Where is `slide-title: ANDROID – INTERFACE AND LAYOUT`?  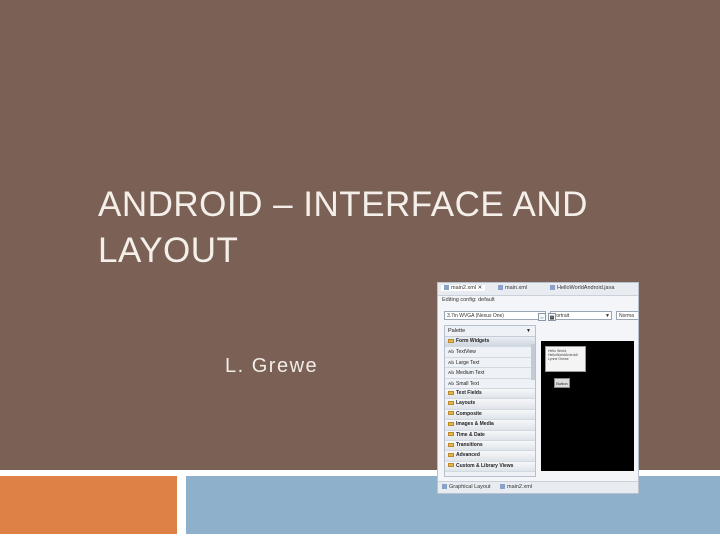
slide-title: ANDROID – INTERFACE AND LAYOUT is located at coordinates (378, 228).